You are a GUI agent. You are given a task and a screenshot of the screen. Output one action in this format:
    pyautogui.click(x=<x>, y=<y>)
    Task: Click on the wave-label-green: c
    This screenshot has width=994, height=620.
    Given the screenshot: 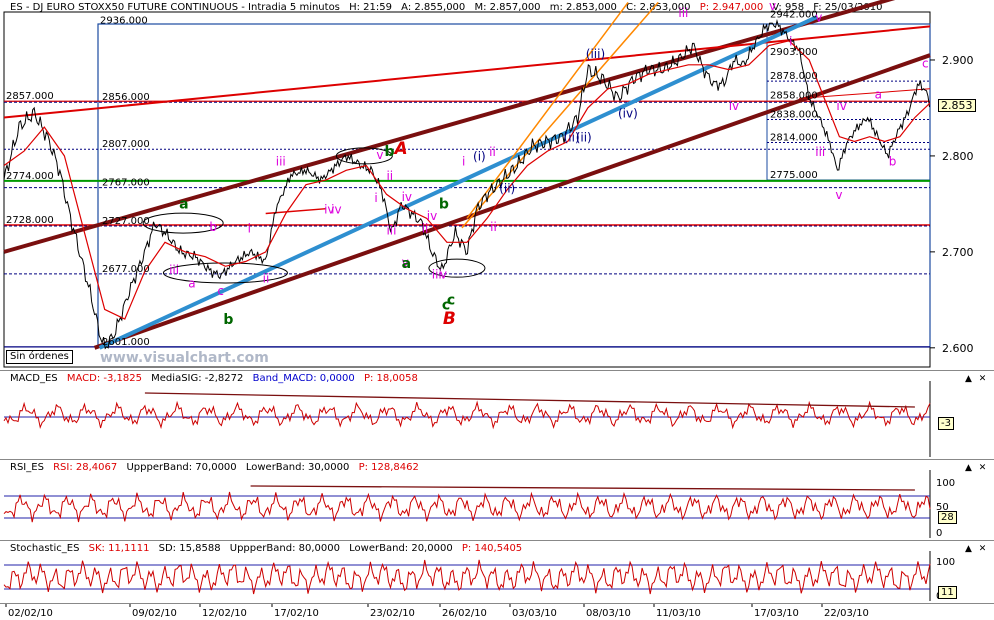 What is the action you would take?
    pyautogui.click(x=451, y=301)
    